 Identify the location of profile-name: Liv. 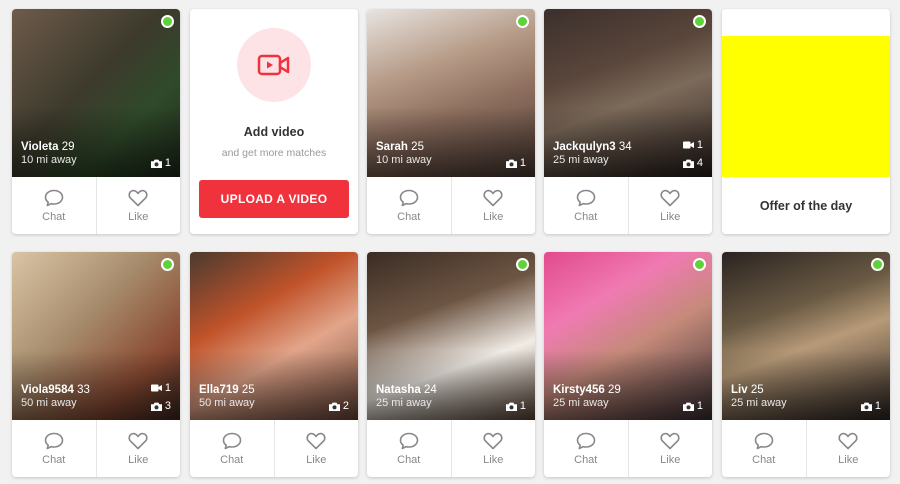
(739, 390).